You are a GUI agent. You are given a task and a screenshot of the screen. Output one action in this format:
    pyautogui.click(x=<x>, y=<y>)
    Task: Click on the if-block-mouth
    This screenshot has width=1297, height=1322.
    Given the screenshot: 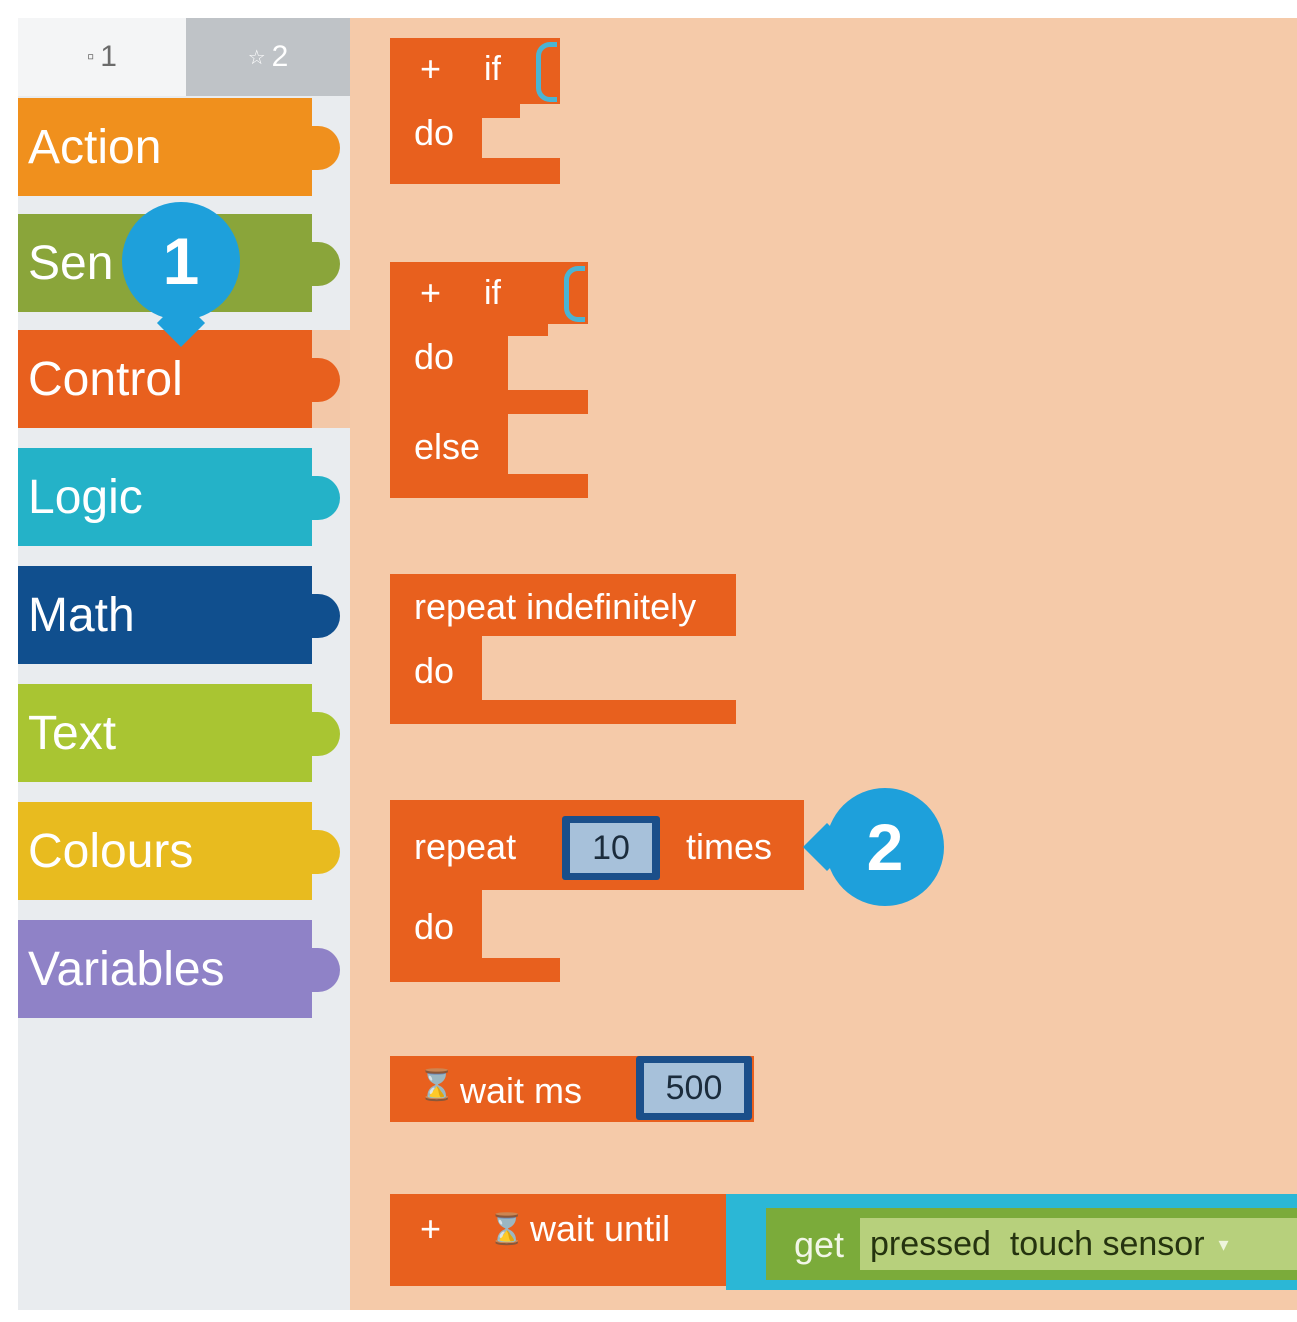 What is the action you would take?
    pyautogui.click(x=521, y=138)
    